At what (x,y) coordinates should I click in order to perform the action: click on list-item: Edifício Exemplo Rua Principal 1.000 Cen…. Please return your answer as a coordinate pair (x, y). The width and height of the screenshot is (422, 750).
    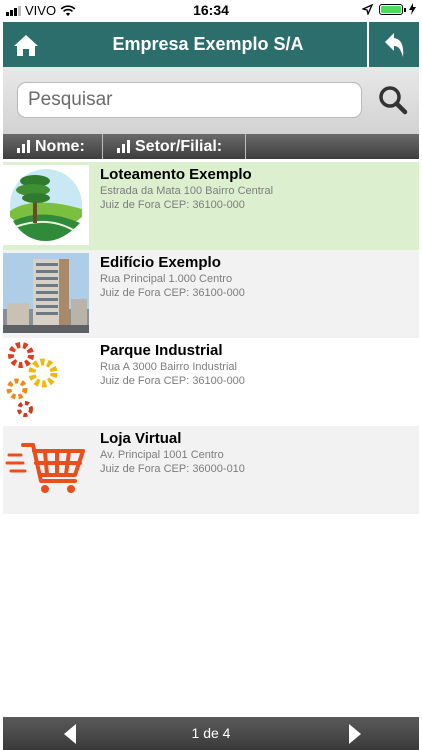
    Looking at the image, I should click on (211, 294).